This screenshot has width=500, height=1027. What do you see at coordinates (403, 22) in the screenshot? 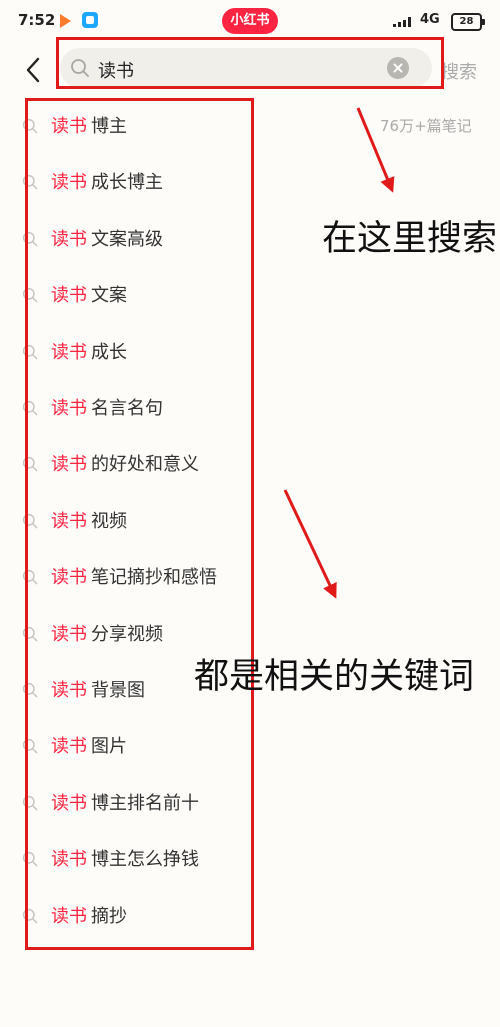
I see `signal-icon` at bounding box center [403, 22].